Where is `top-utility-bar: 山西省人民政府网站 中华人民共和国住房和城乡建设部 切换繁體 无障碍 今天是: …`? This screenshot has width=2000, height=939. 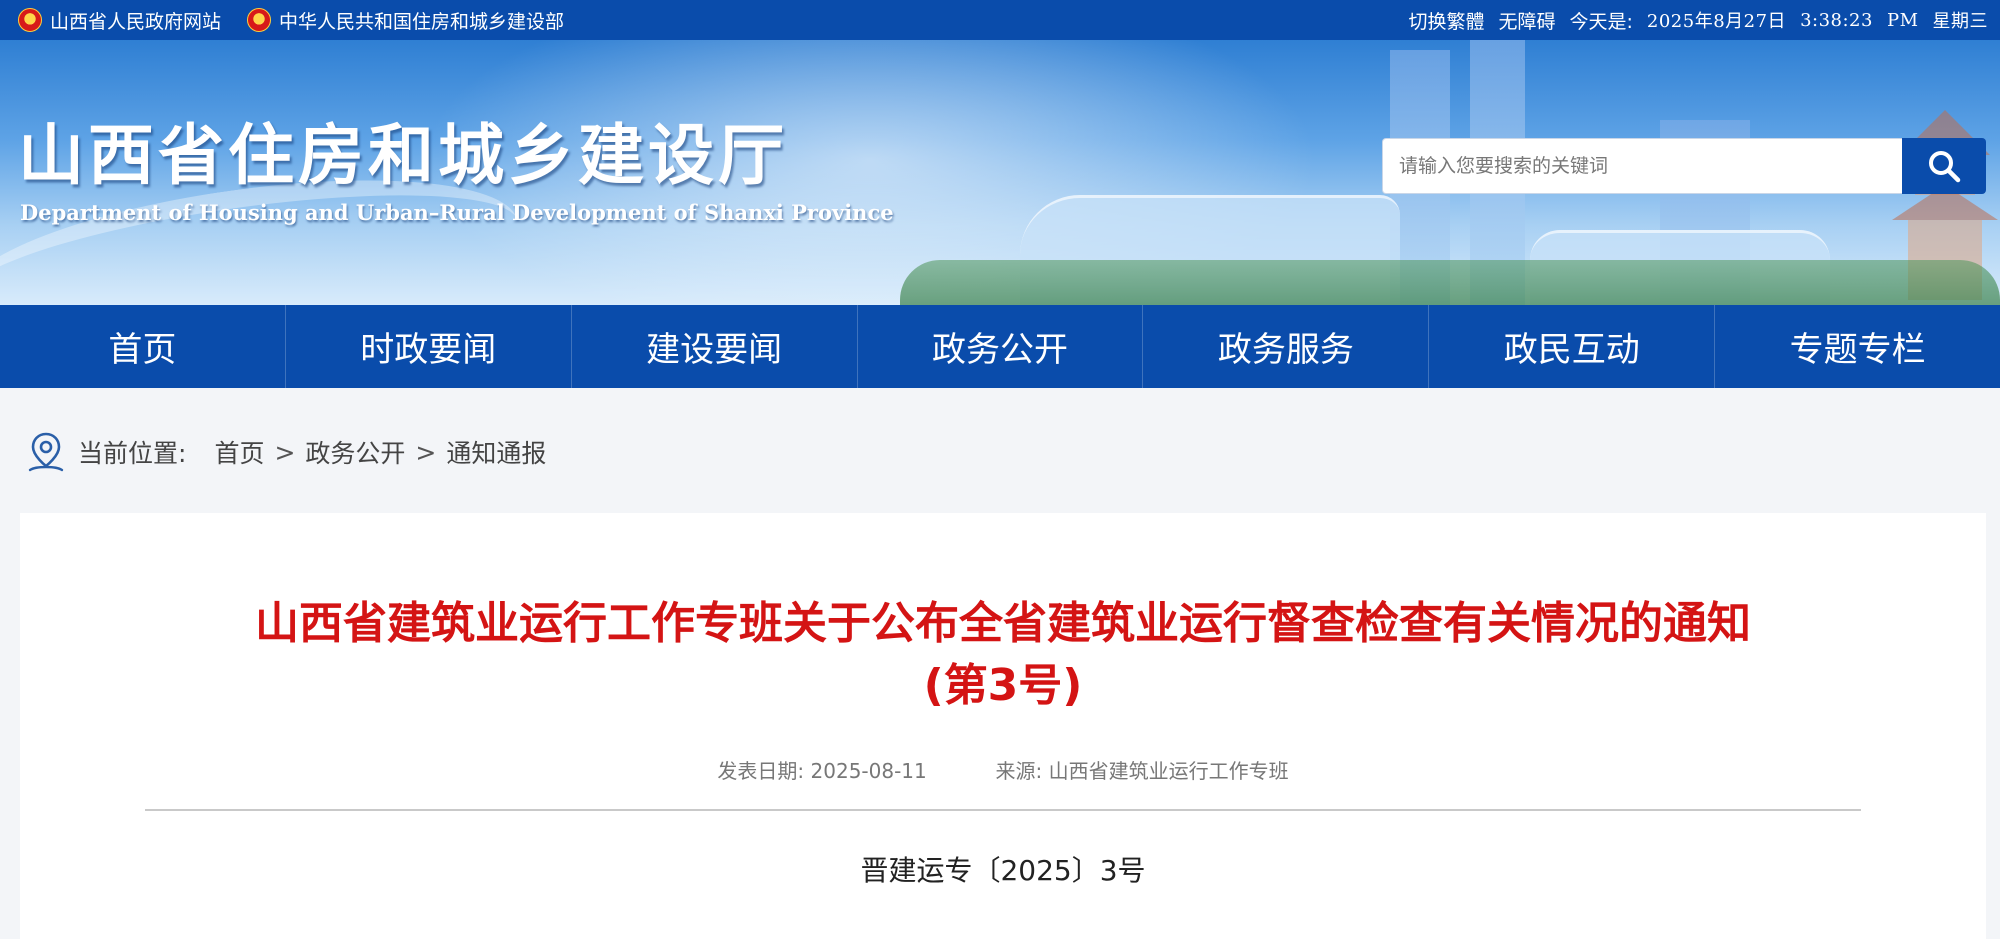
top-utility-bar: 山西省人民政府网站 中华人民共和国住房和城乡建设部 切换繁體 无障碍 今天是: … is located at coordinates (1000, 20).